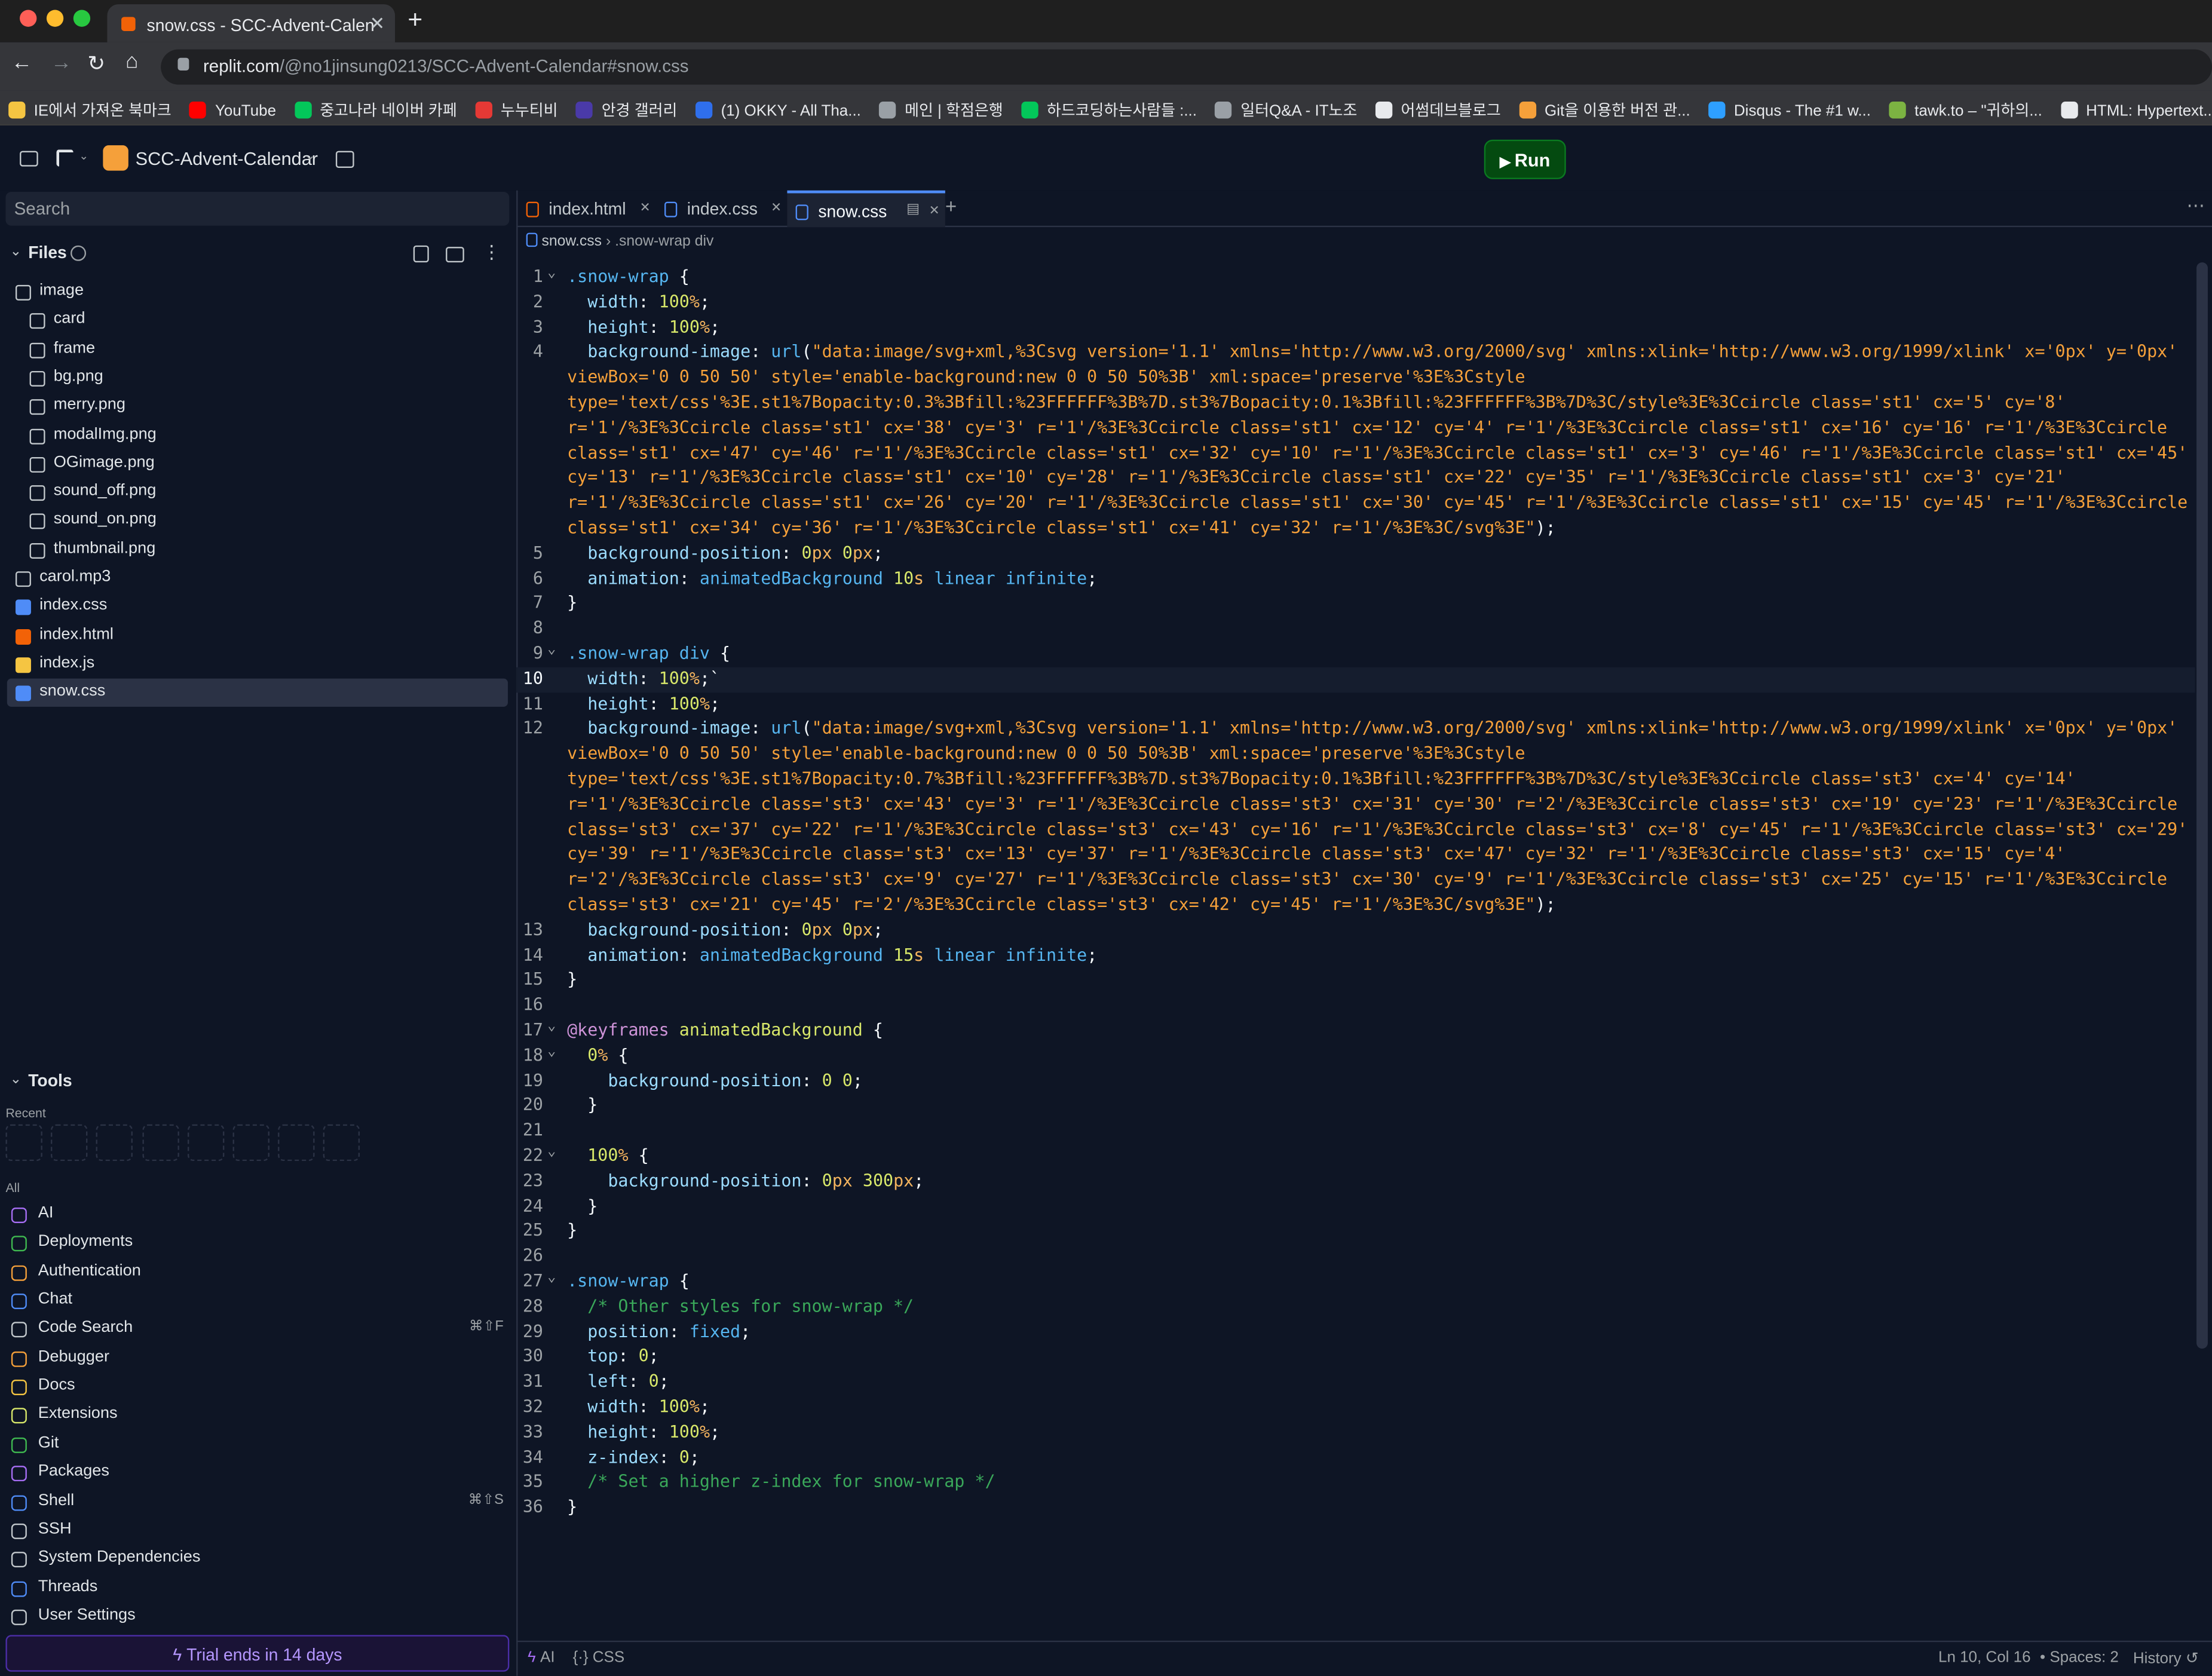 The image size is (2212, 1676). Describe the element at coordinates (866, 209) in the screenshot. I see `tab-snow-css: snow.css ▤ ✕` at that location.